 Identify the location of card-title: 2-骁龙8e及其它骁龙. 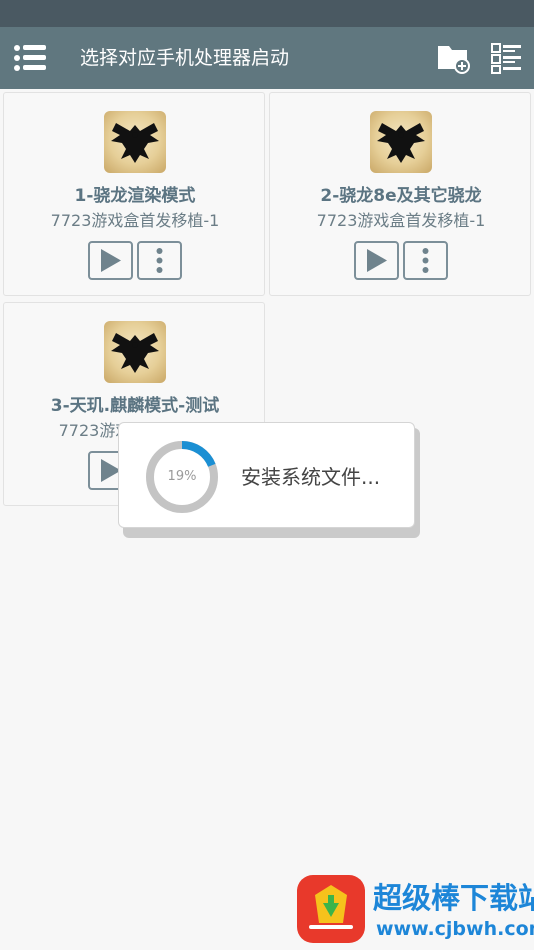
(401, 196).